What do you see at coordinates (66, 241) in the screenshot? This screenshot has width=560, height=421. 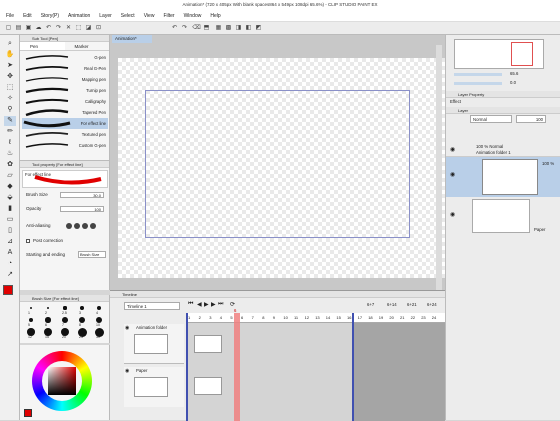 I see `post-correction-row: Post correction` at bounding box center [66, 241].